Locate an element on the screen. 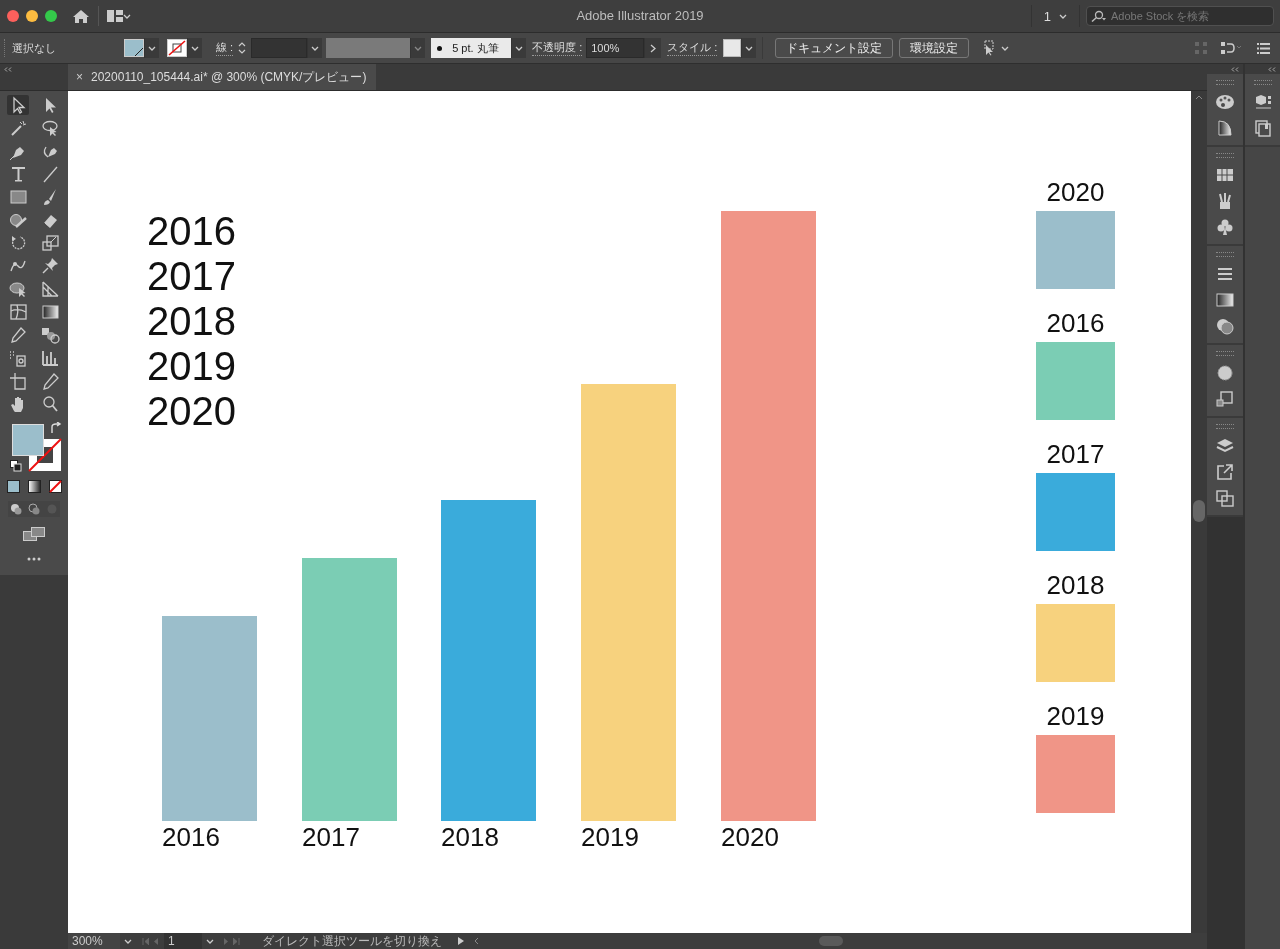  scale-icon is located at coordinates (50, 243).